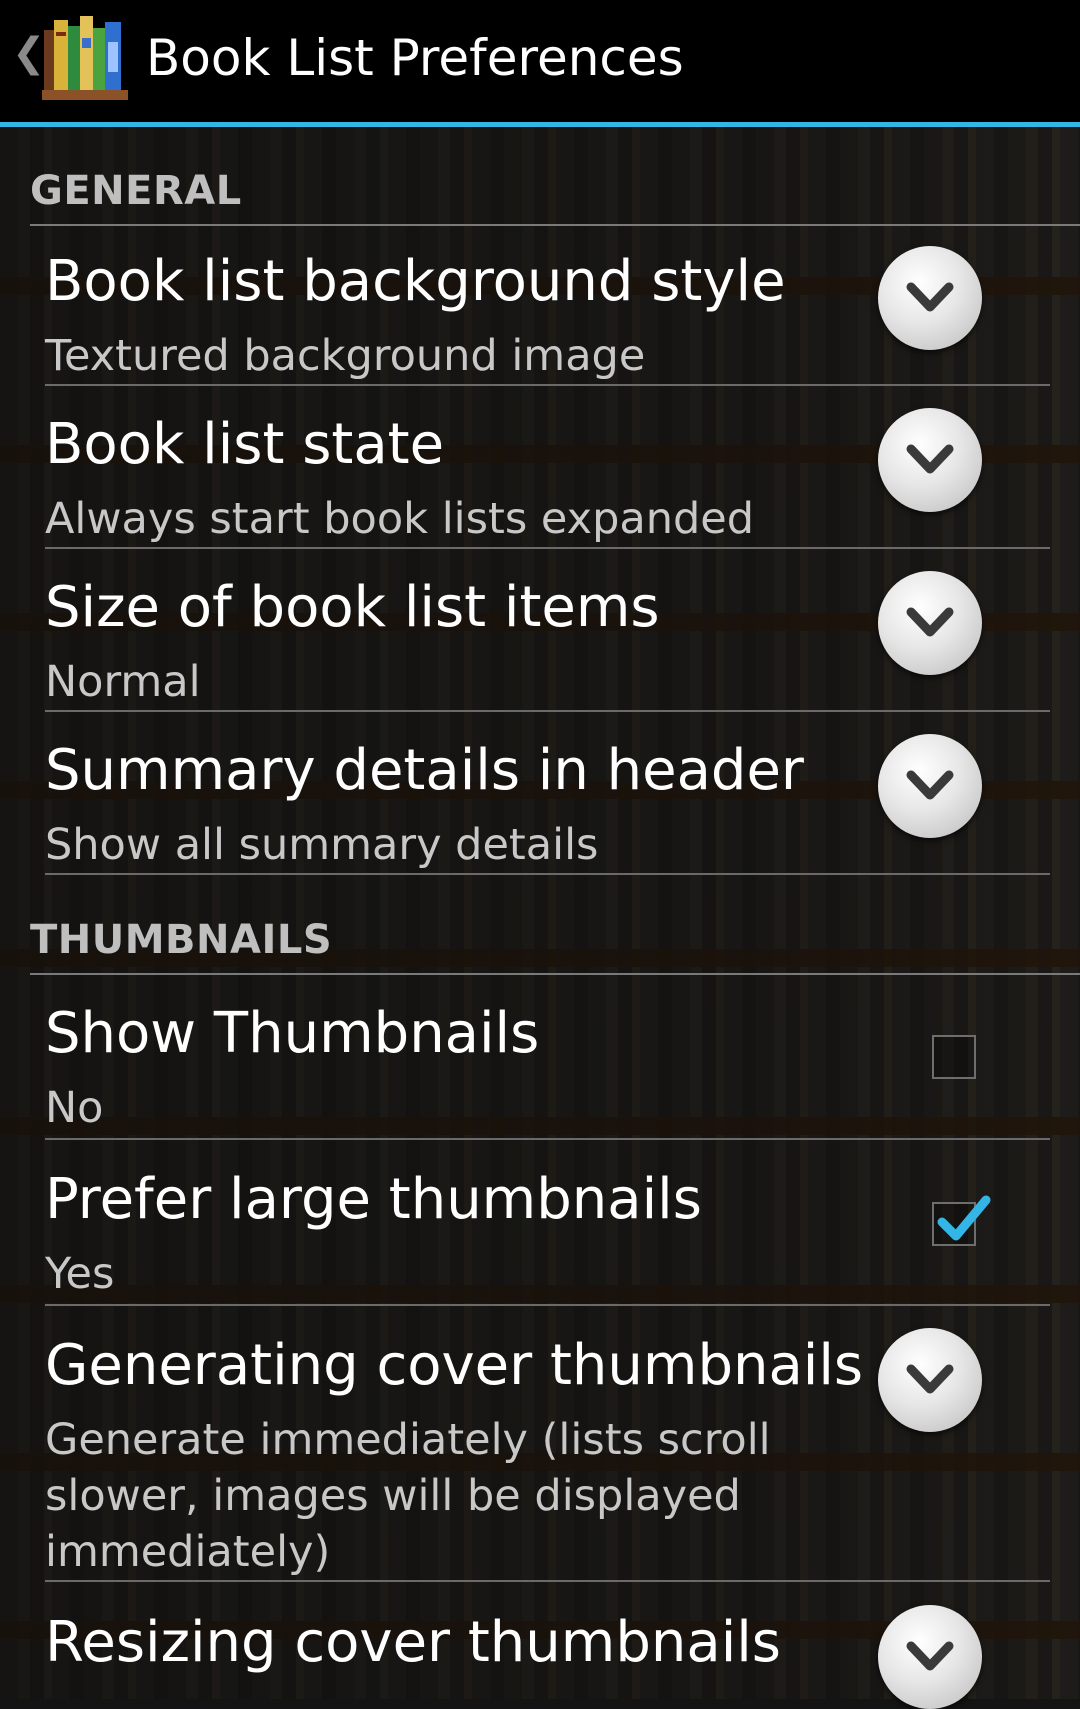 This screenshot has height=1709, width=1080. I want to click on back-caret-icon: ❮, so click(29, 53).